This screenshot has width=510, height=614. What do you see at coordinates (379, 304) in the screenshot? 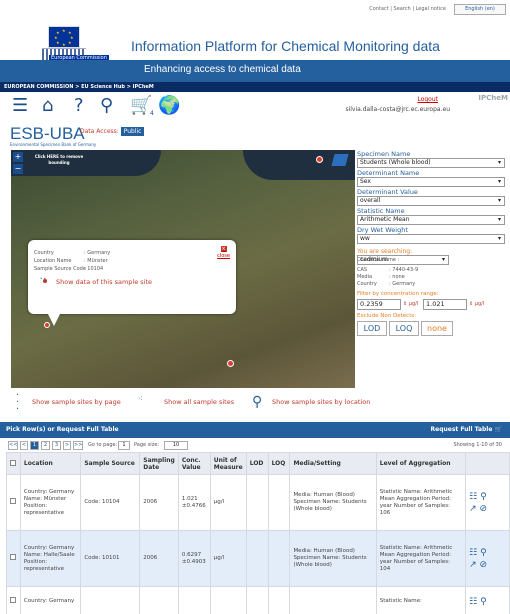
I see `min-concentration-input: 0.2359` at bounding box center [379, 304].